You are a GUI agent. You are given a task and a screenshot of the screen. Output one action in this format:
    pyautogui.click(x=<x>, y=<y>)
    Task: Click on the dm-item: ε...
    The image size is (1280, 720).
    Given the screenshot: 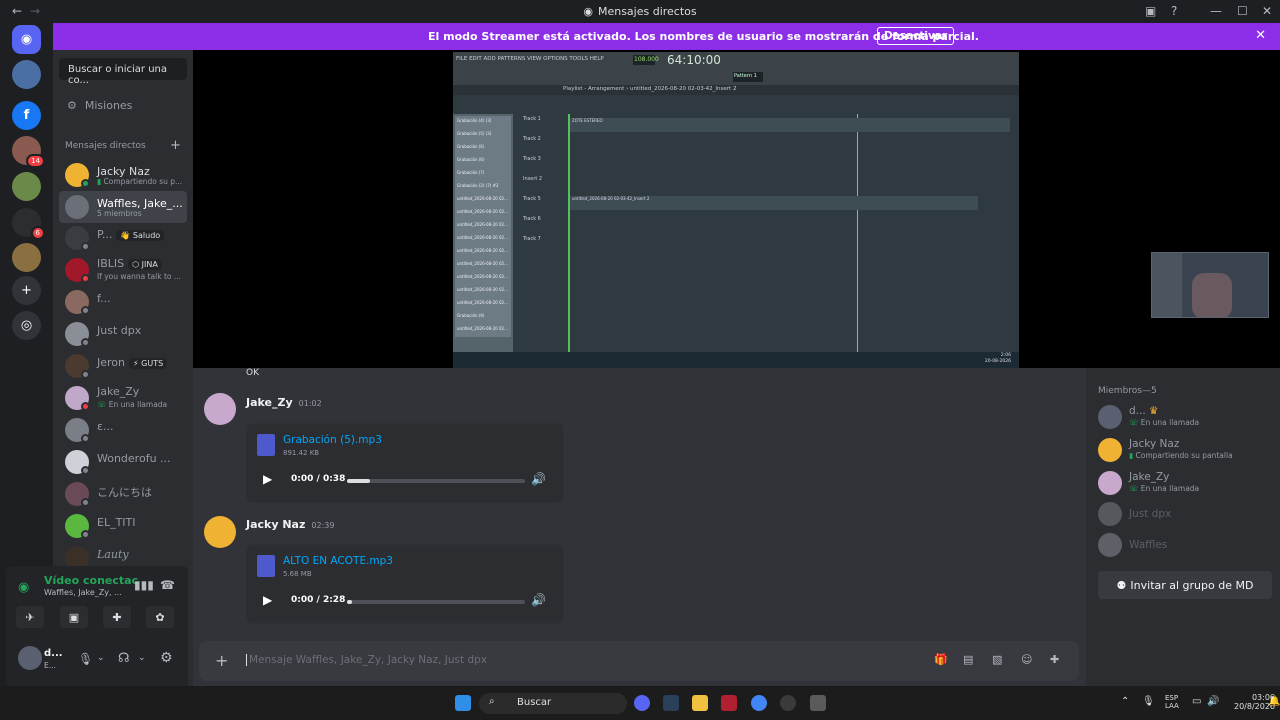 What is the action you would take?
    pyautogui.click(x=123, y=430)
    